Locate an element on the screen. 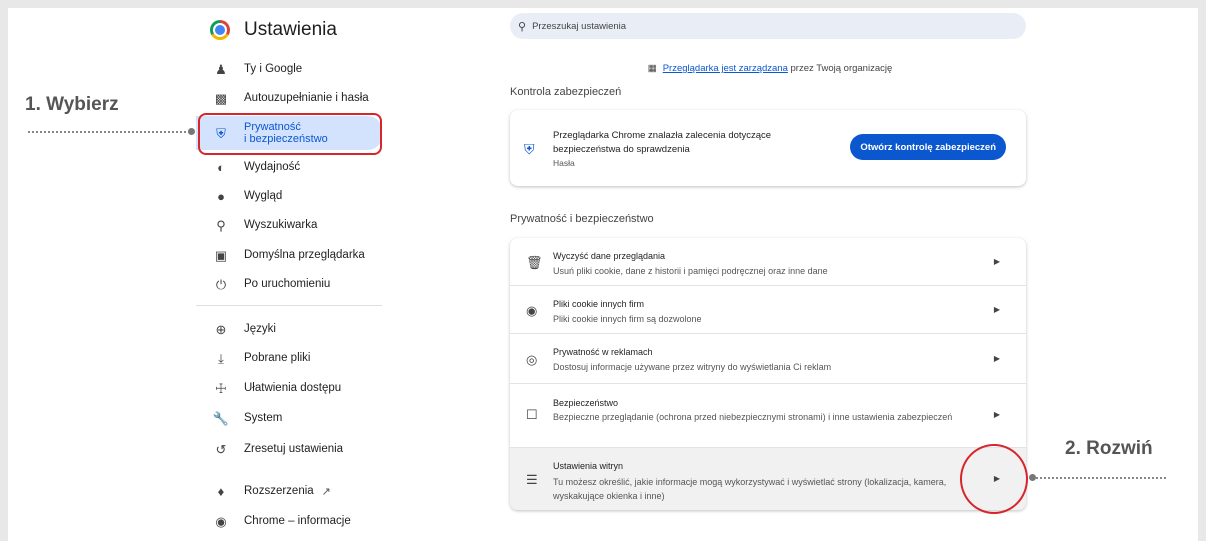 Image resolution: width=1206 pixels, height=541 pixels. row-title: Wyczyść dane przeglądania is located at coordinates (609, 256).